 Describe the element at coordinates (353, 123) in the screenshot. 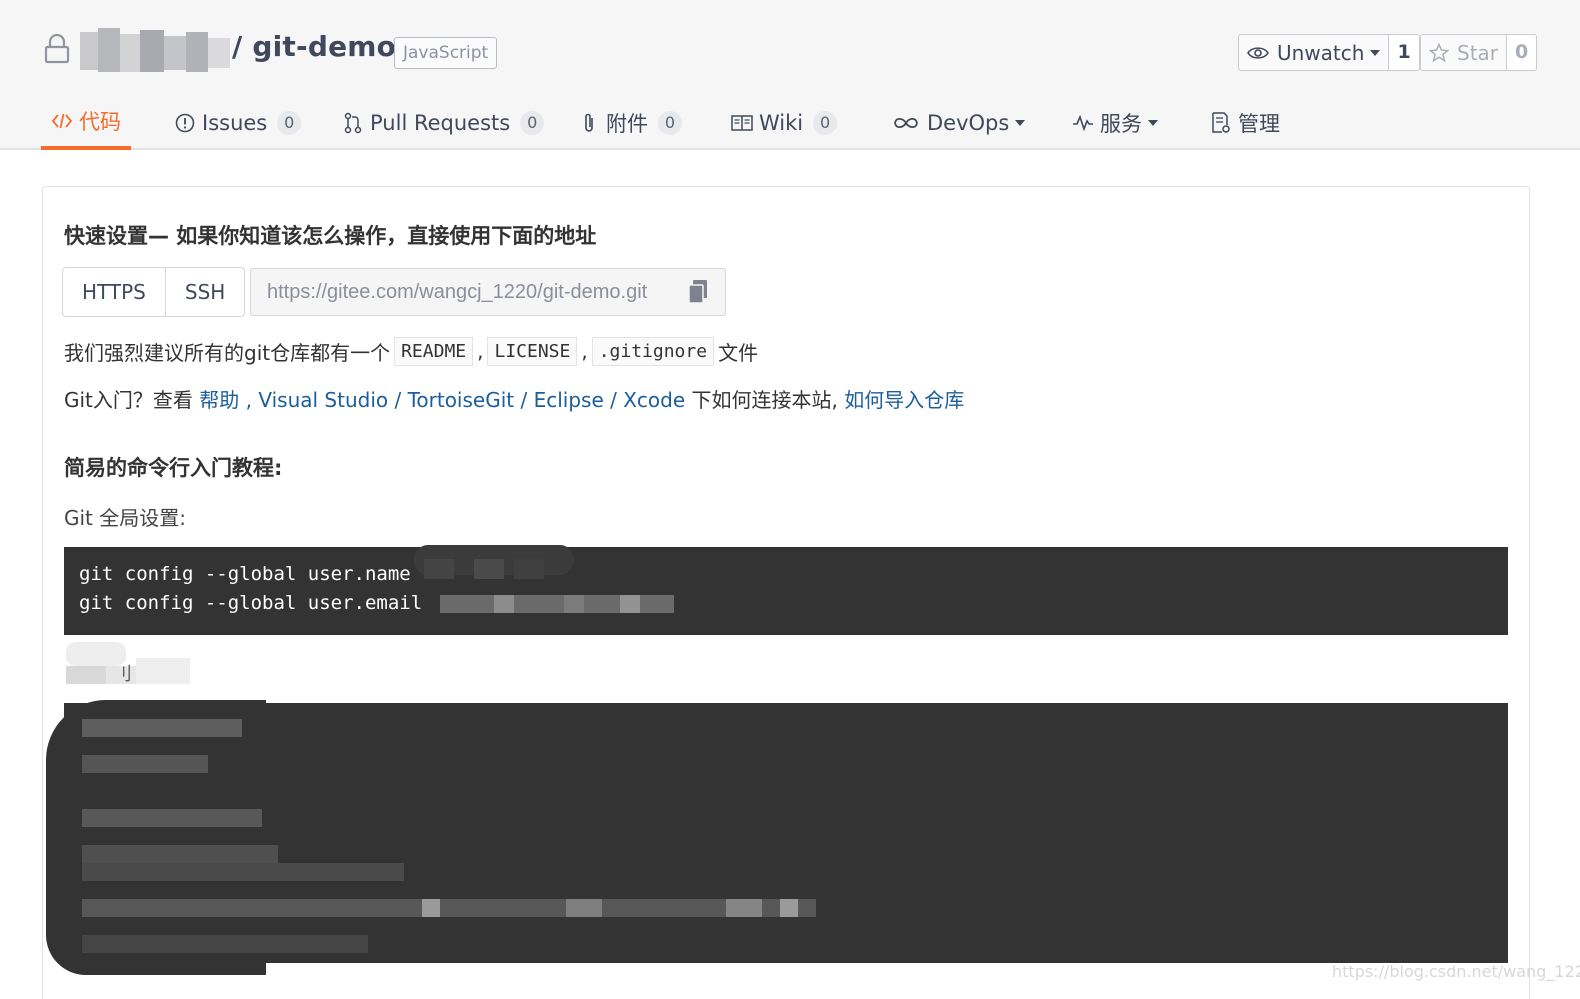

I see `pull-request-icon` at that location.